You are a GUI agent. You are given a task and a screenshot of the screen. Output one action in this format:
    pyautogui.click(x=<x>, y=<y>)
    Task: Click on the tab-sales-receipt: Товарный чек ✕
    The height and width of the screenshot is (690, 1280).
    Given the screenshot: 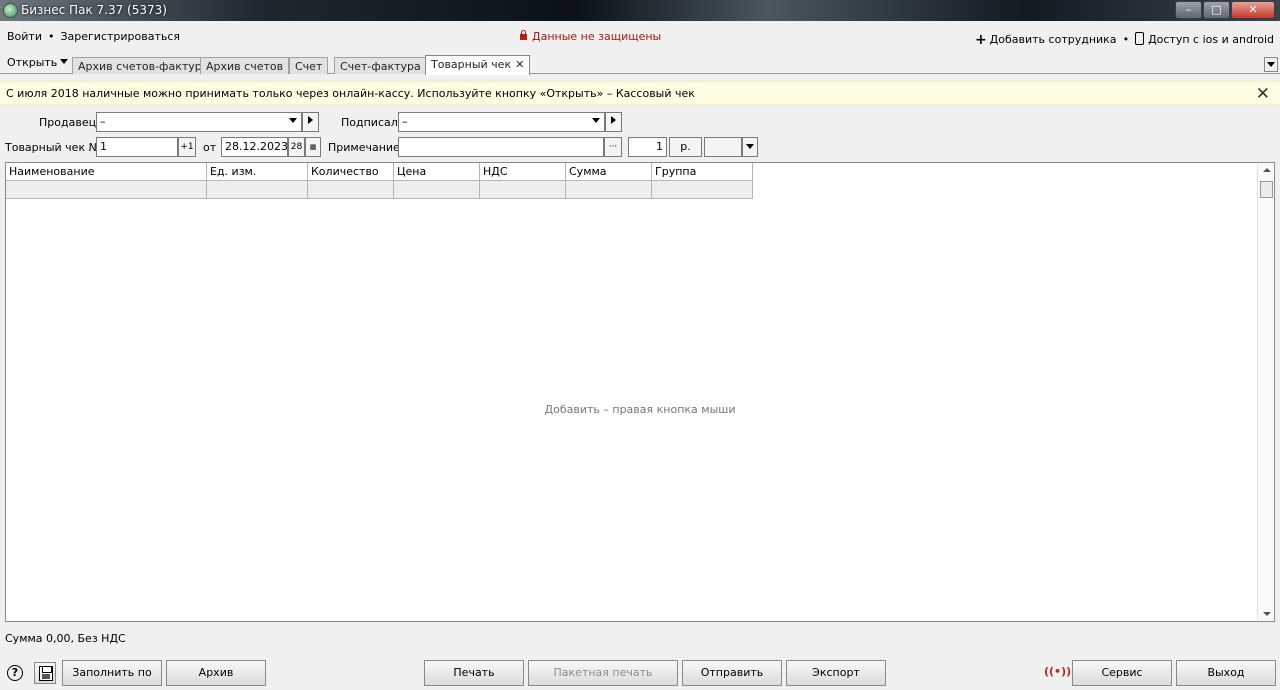 What is the action you would take?
    pyautogui.click(x=478, y=65)
    